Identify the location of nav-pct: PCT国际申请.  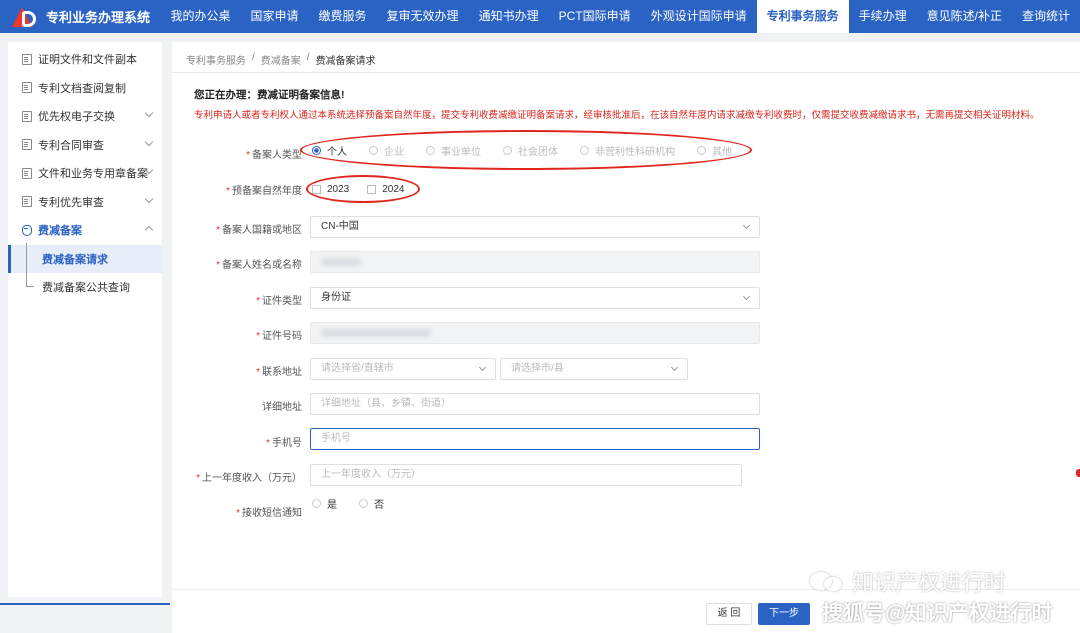
(595, 16).